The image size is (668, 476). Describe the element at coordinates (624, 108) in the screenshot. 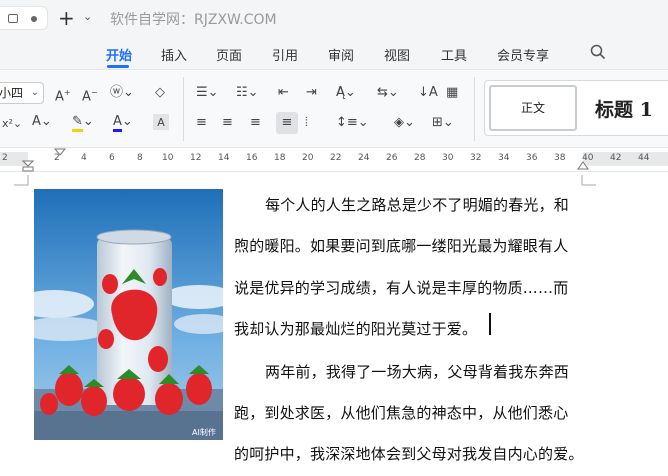

I see `style-heading1-button: 标题 1` at that location.